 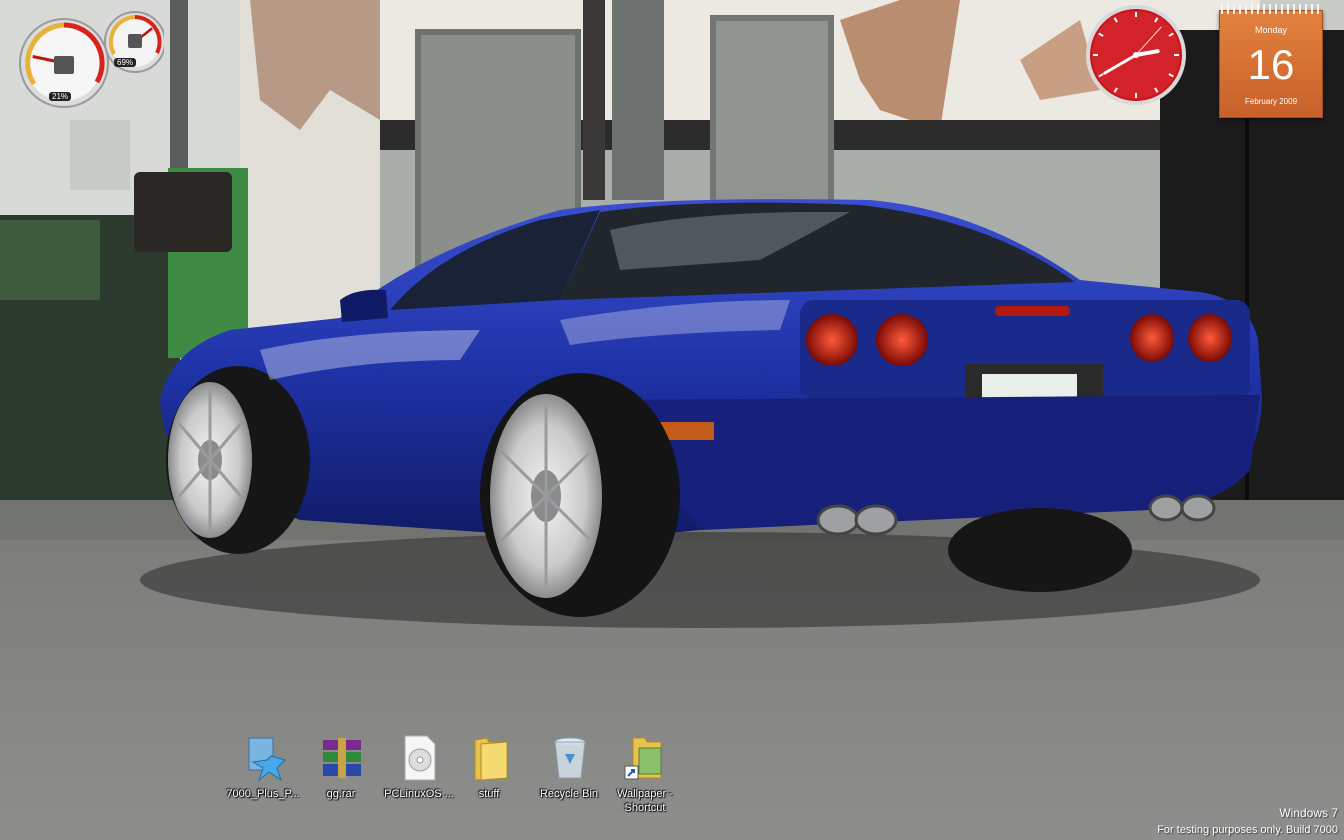 I want to click on recycle-bin-icon, so click(x=570, y=758).